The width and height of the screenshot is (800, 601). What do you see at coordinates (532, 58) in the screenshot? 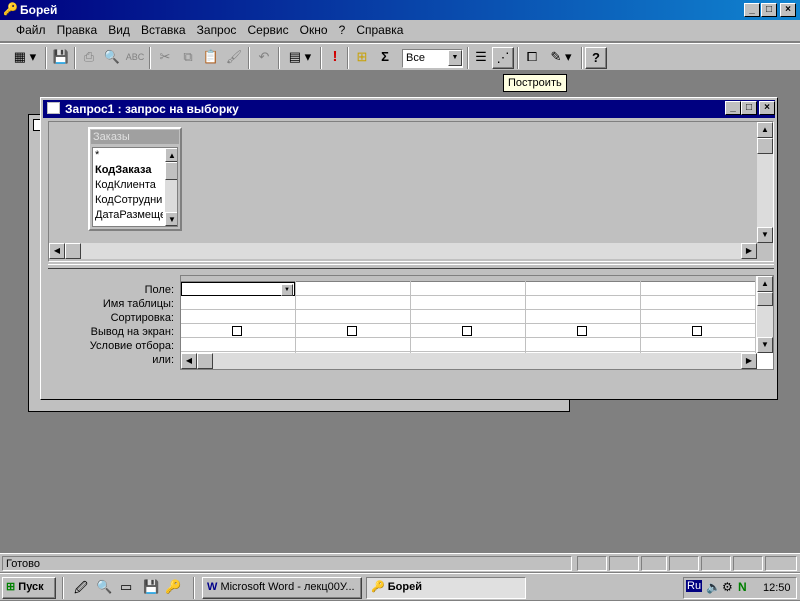
I see `database-window-icon: ⧠` at bounding box center [532, 58].